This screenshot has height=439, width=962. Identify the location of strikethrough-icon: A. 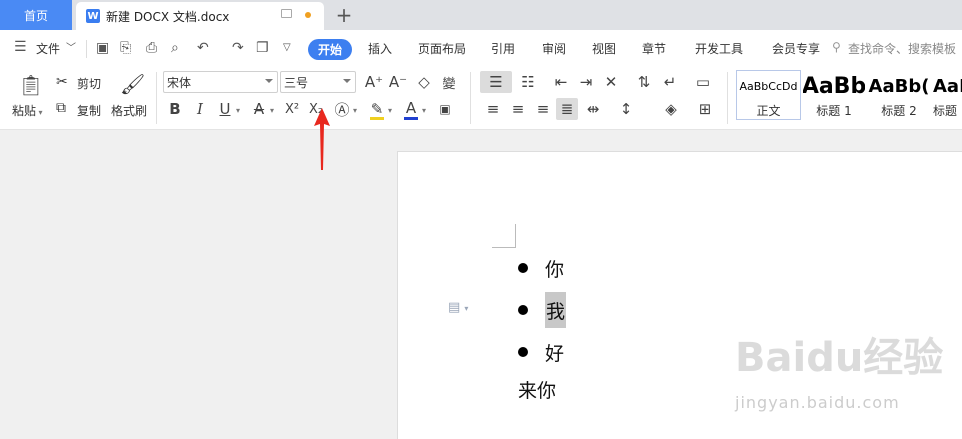
(259, 109).